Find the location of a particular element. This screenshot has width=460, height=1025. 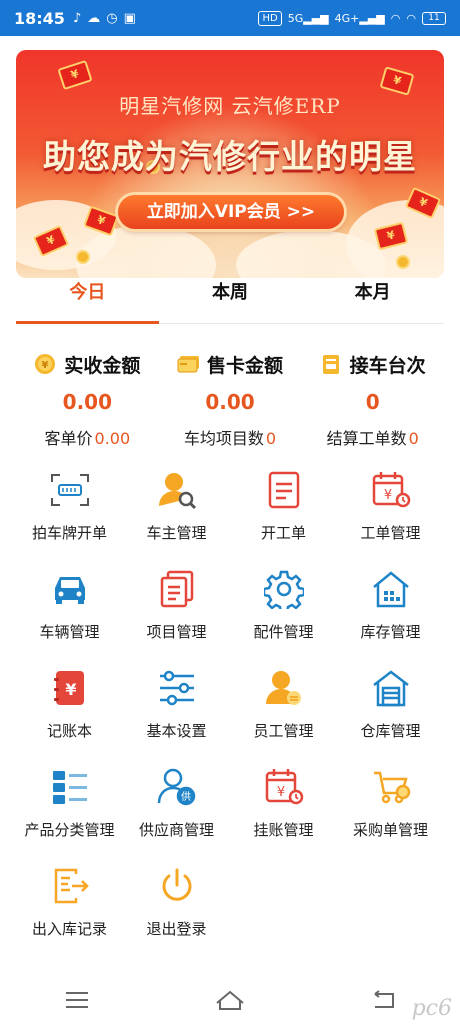

car-icon is located at coordinates (70, 589).